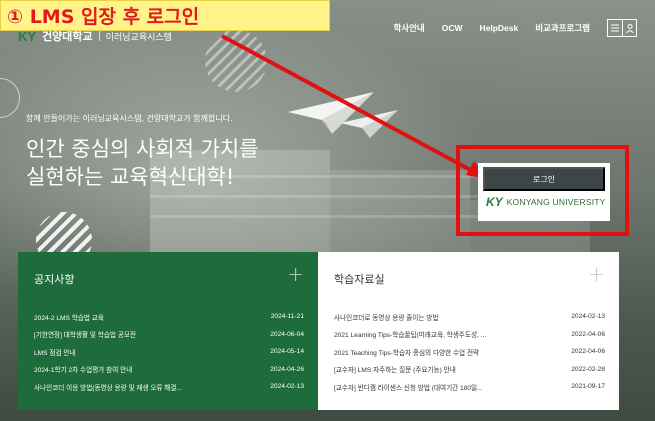 The height and width of the screenshot is (421, 655). What do you see at coordinates (85, 336) in the screenshot?
I see `list-item-title: [기한연장] 대학생활 및 학습법 공모전` at bounding box center [85, 336].